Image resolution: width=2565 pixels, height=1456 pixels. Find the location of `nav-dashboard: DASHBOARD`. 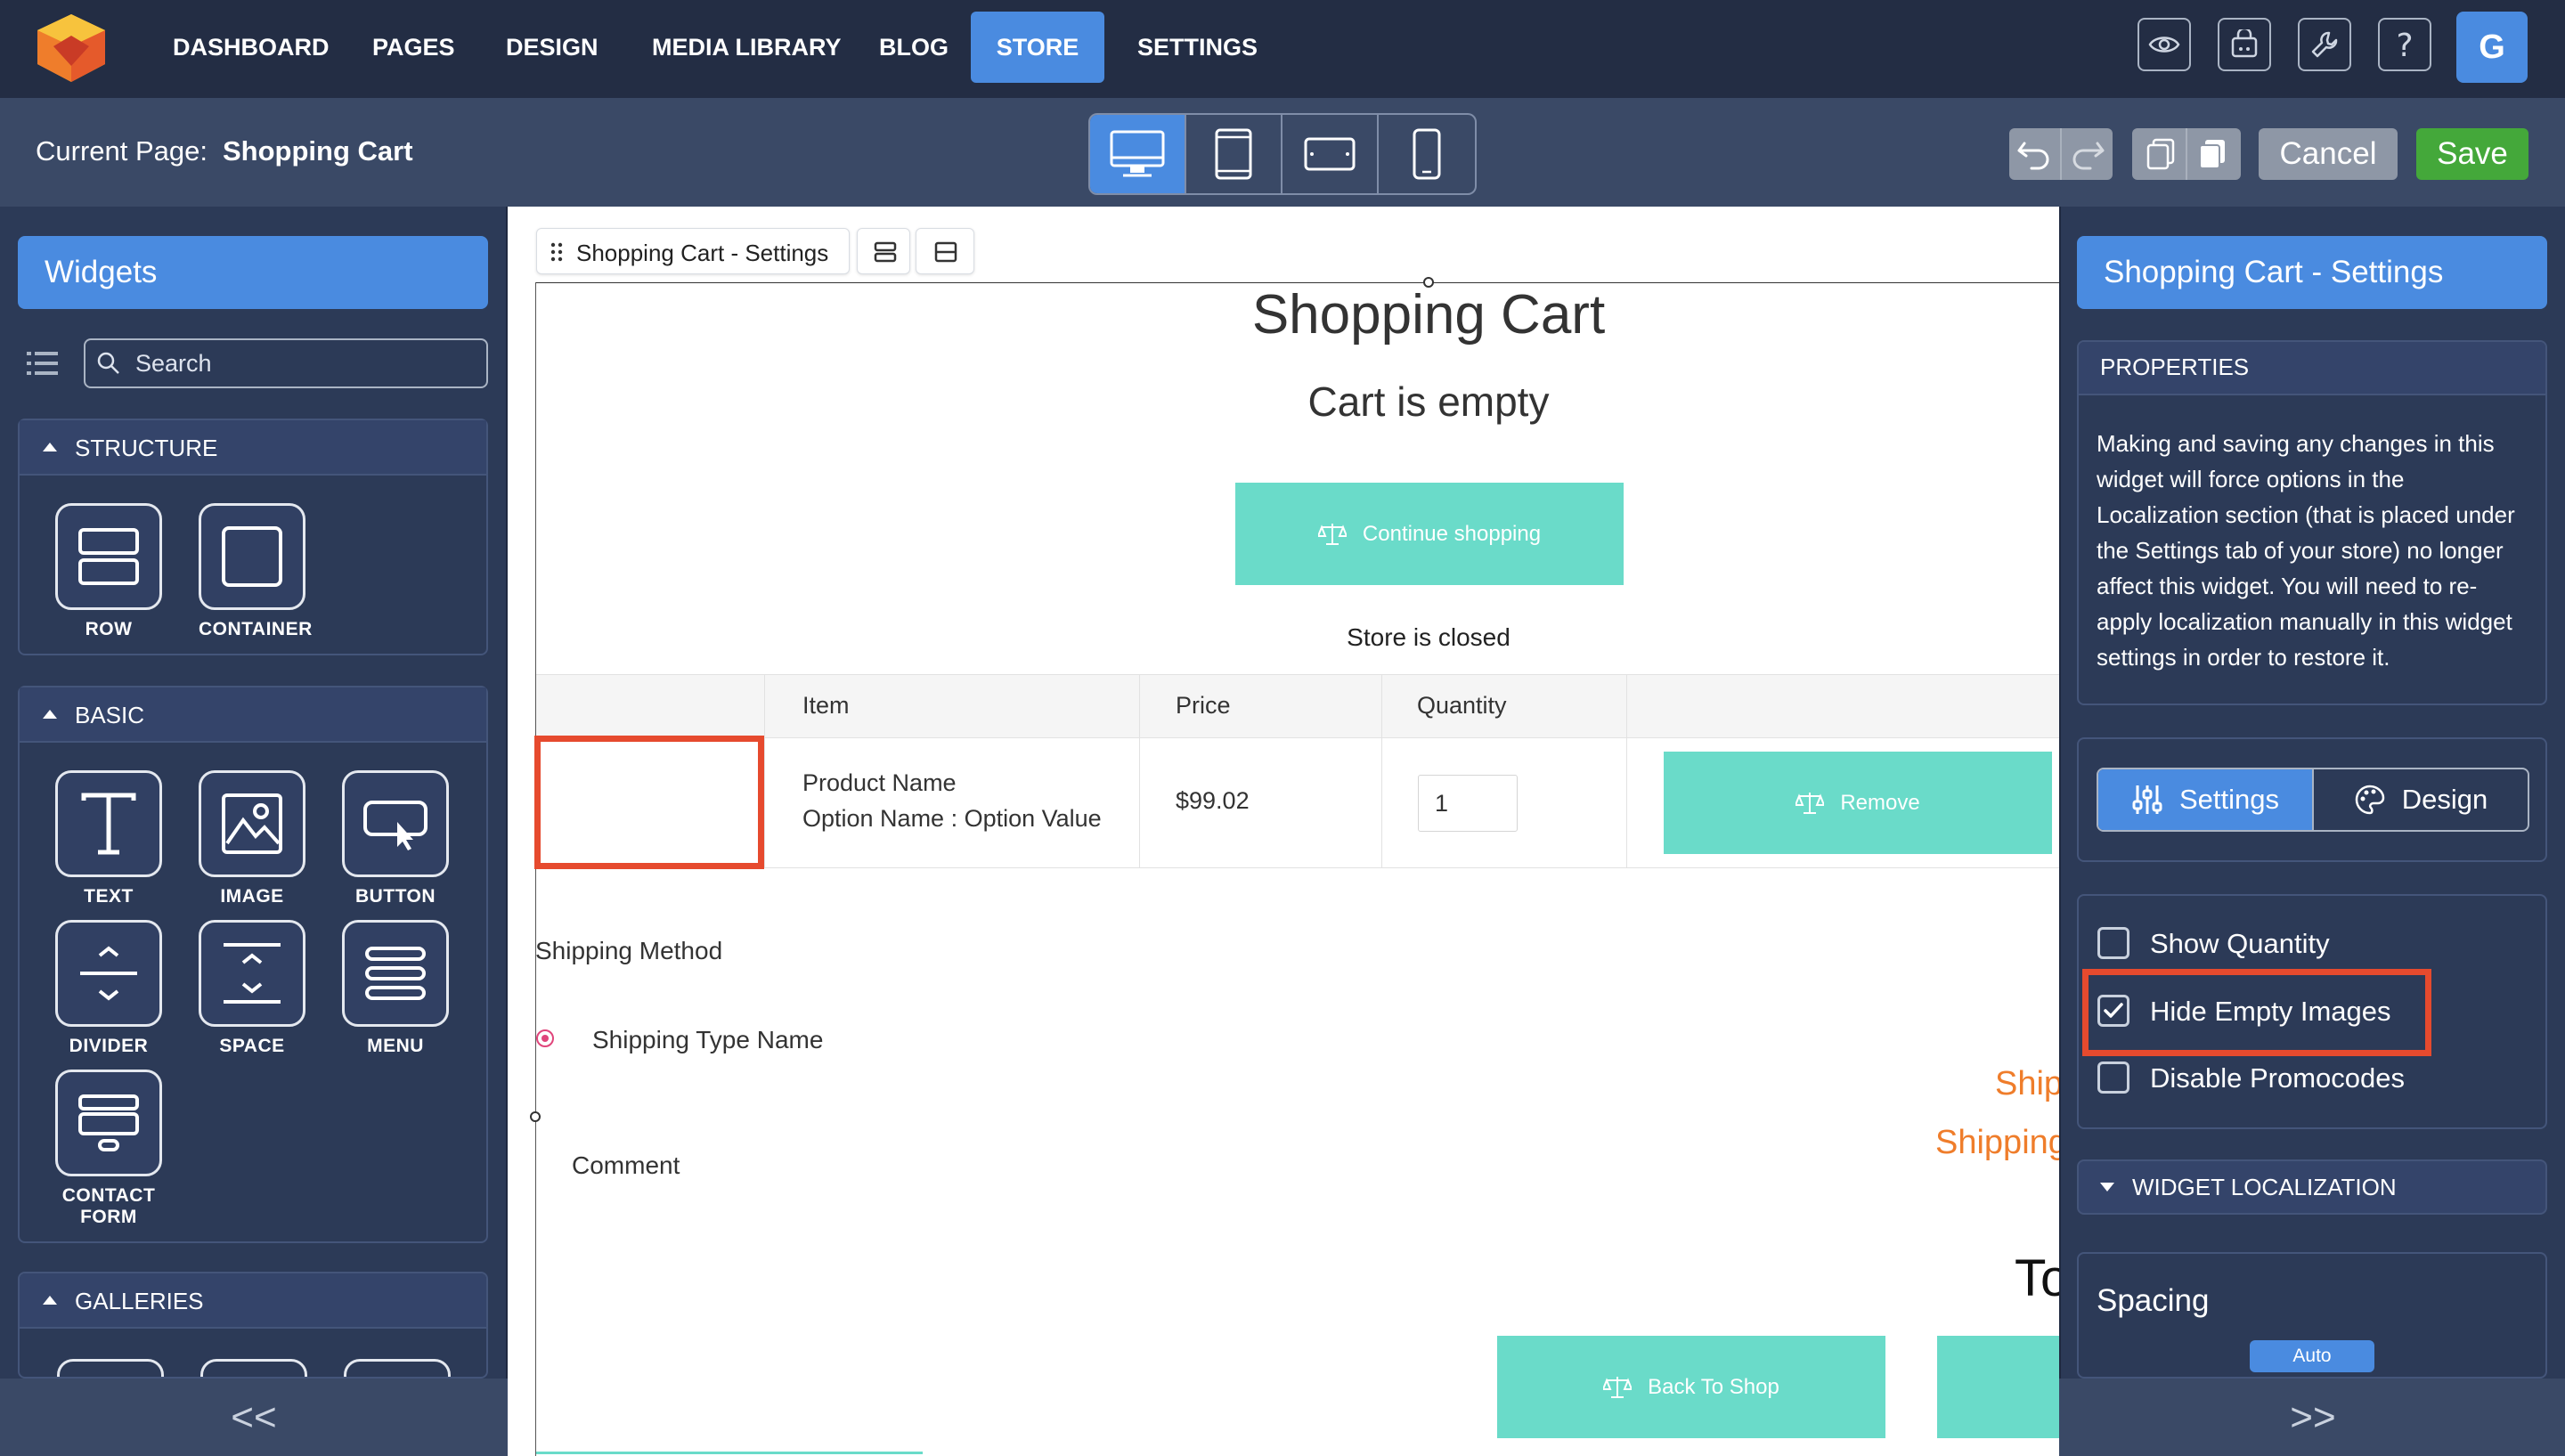

nav-dashboard: DASHBOARD is located at coordinates (251, 47).